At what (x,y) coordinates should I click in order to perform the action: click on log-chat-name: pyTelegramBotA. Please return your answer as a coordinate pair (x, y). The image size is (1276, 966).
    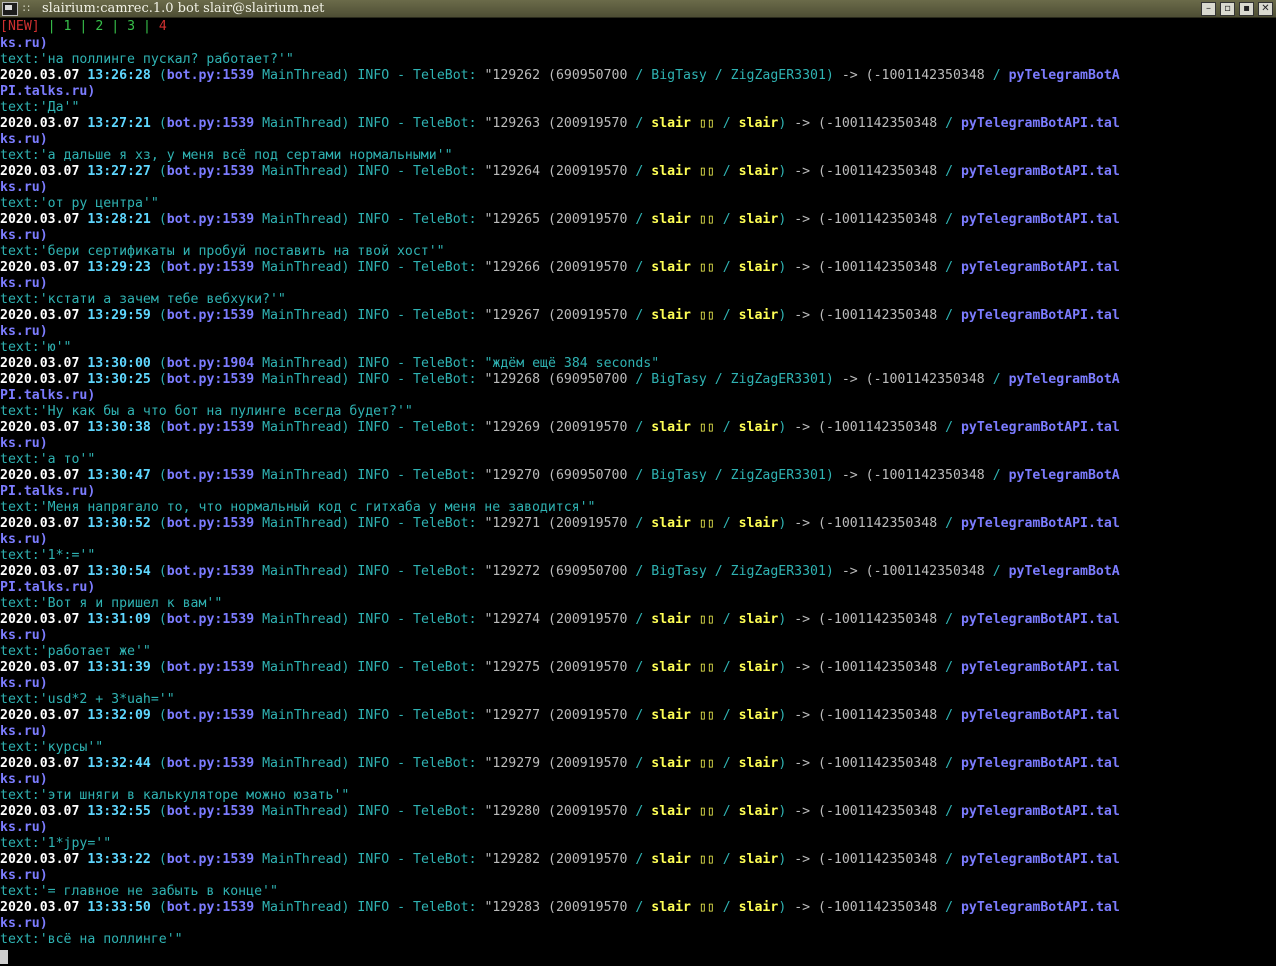
    Looking at the image, I should click on (1064, 571).